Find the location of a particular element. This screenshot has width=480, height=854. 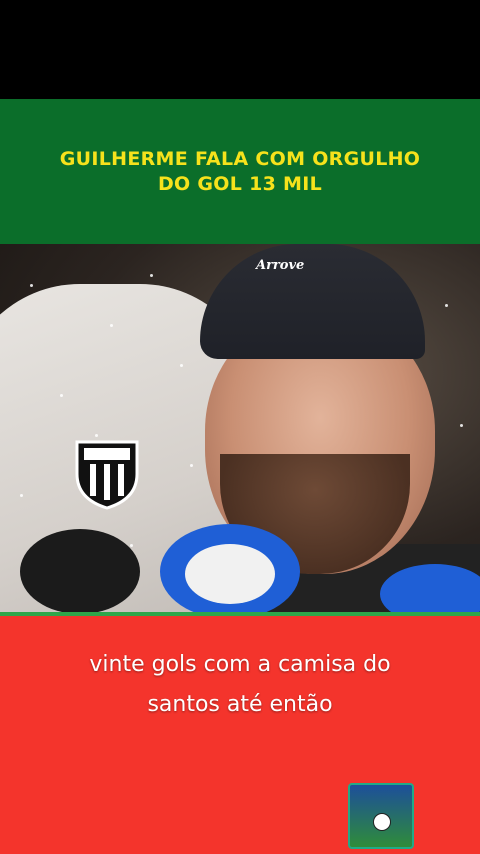

top-letterbox is located at coordinates (240, 49).